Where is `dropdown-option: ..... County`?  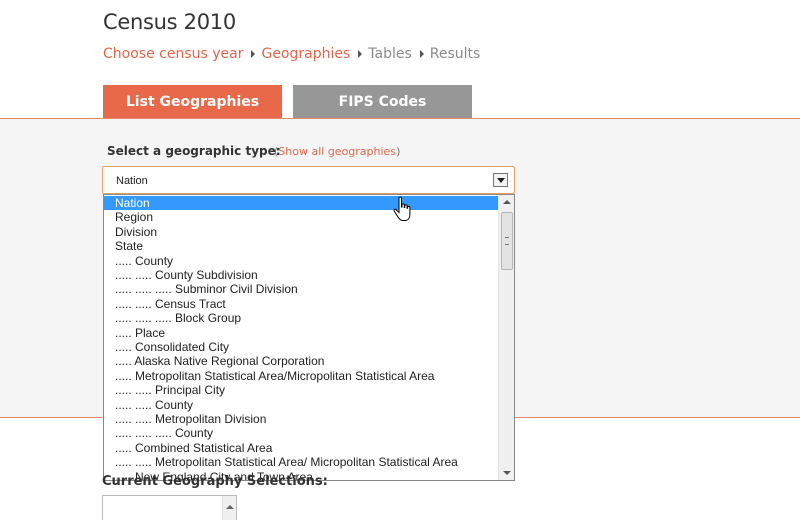
dropdown-option: ..... County is located at coordinates (301, 261).